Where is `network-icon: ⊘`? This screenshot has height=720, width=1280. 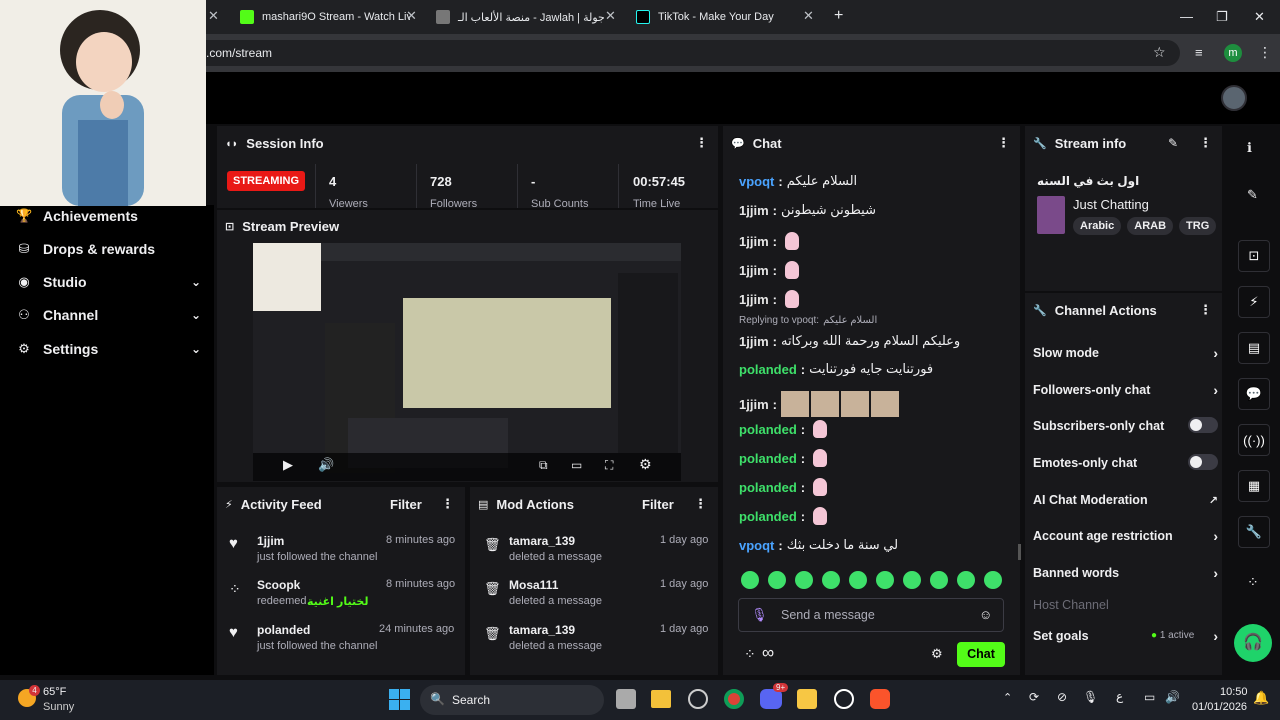
network-icon: ⊘ is located at coordinates (1062, 697).